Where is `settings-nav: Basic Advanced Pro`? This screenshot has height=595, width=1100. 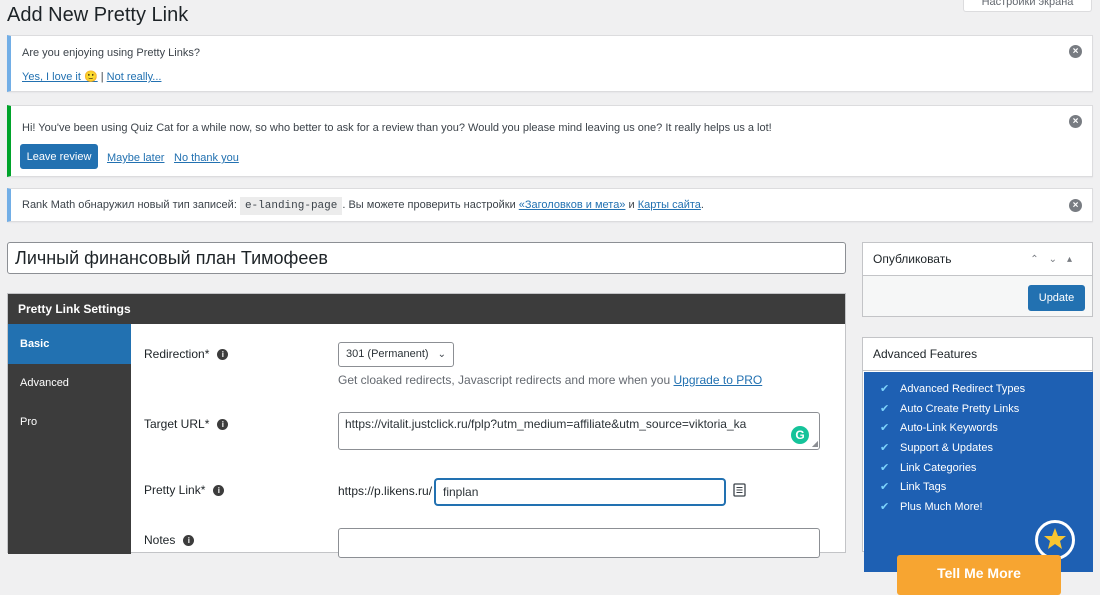
settings-nav: Basic Advanced Pro is located at coordinates (69, 439).